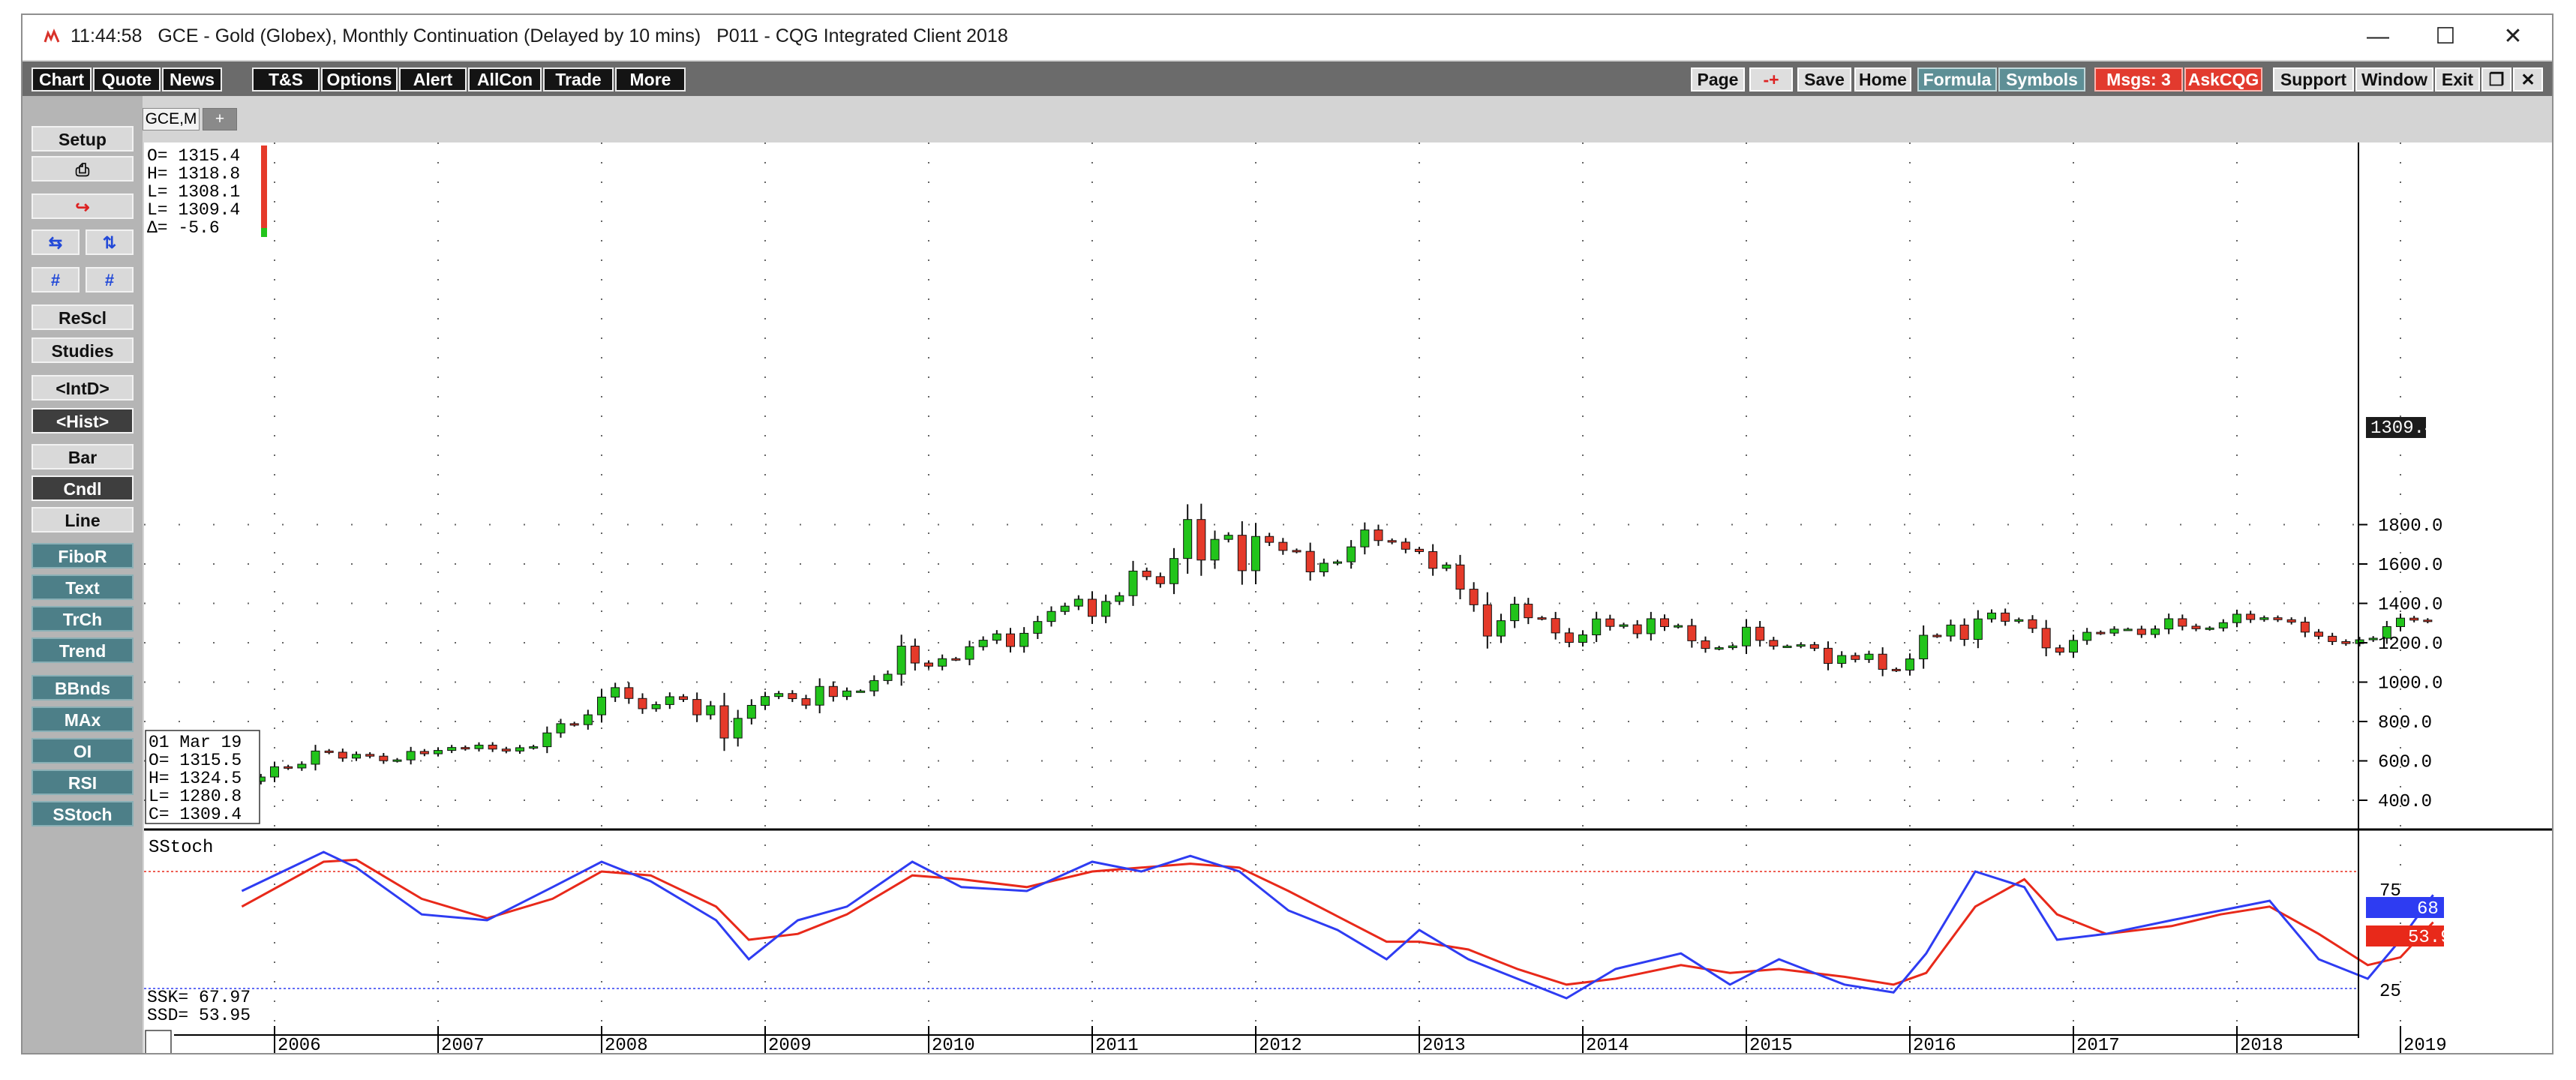 The image size is (2576, 1080). Describe the element at coordinates (83, 687) in the screenshot. I see `bollinger-button: BBnds` at that location.